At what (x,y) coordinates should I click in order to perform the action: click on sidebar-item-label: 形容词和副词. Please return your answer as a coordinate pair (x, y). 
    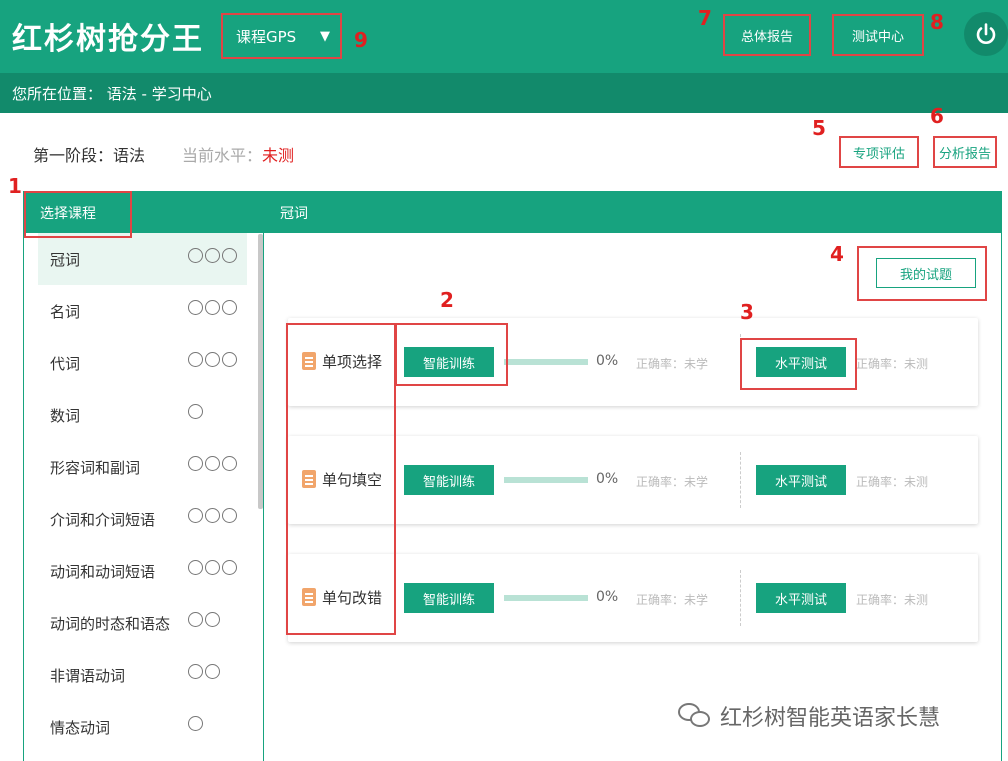
    Looking at the image, I should click on (95, 467).